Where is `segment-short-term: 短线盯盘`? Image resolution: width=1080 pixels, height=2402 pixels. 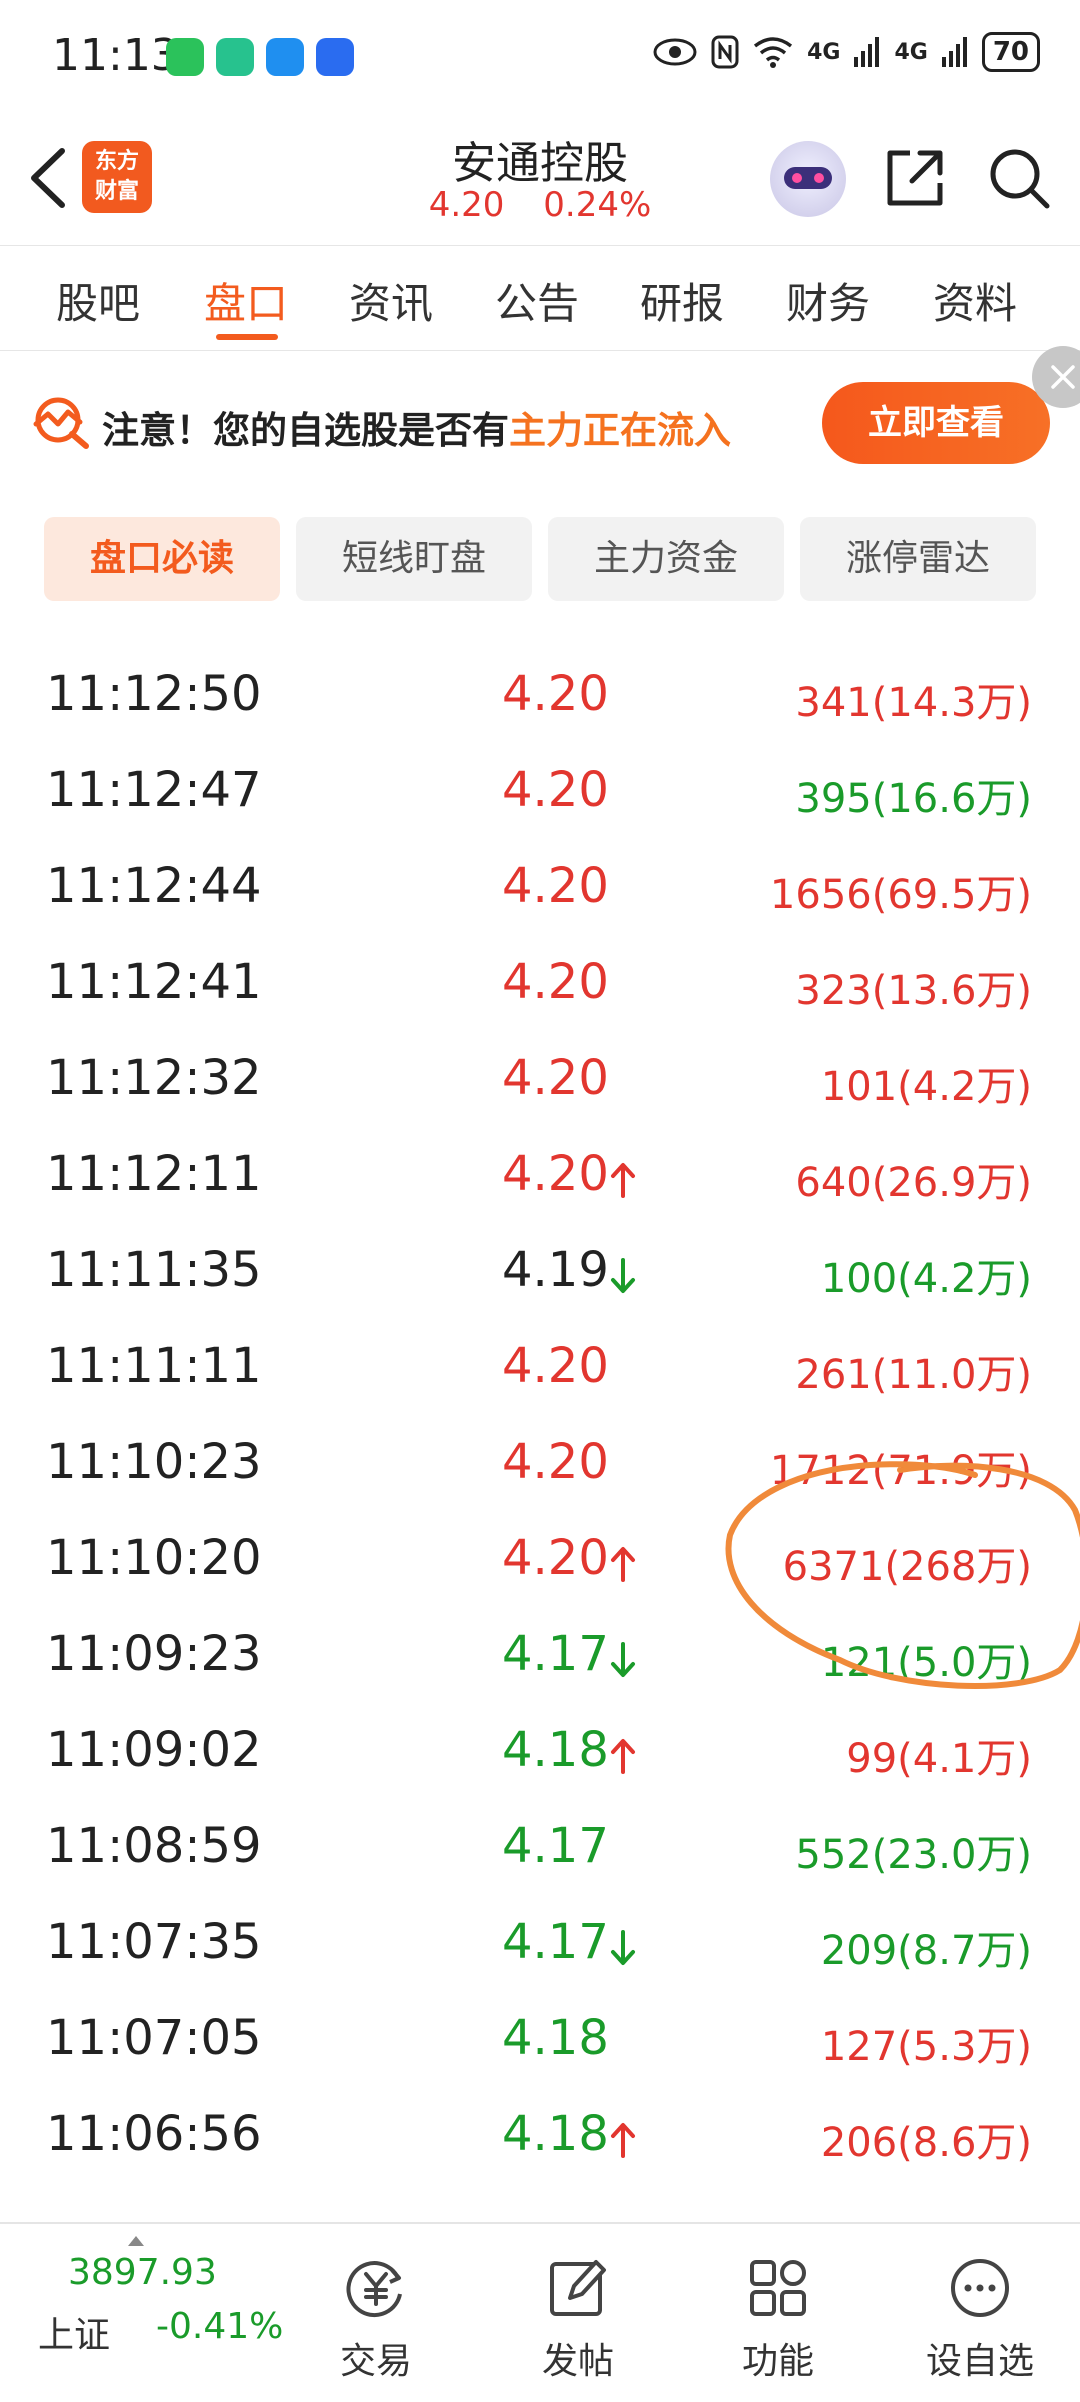
segment-short-term: 短线盯盘 is located at coordinates (414, 559).